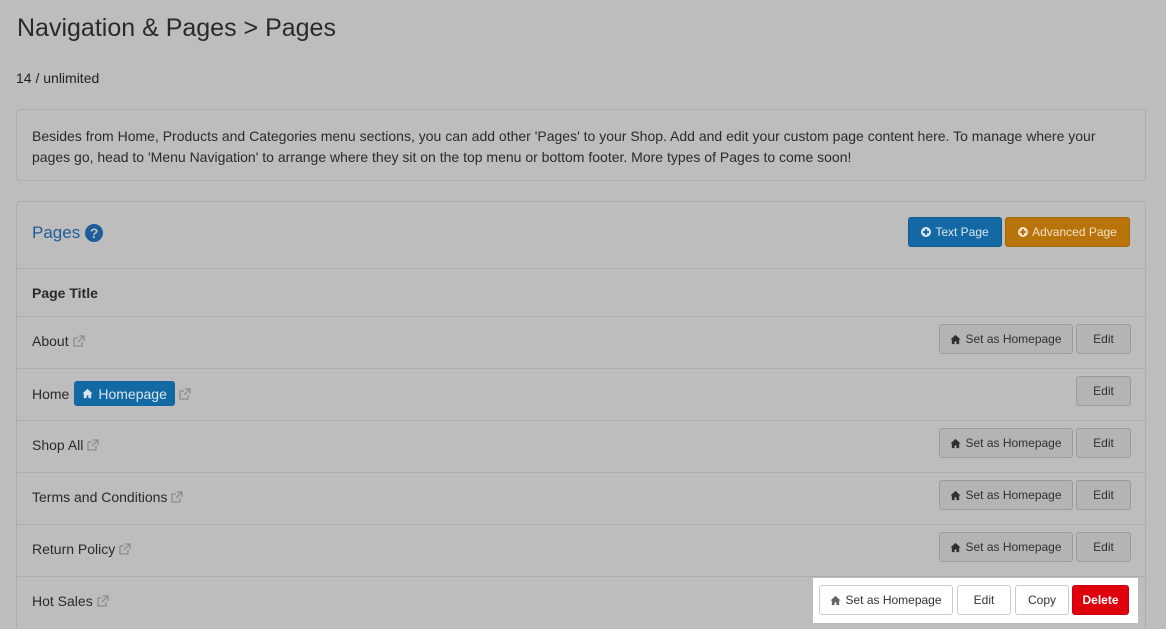 The height and width of the screenshot is (629, 1166). What do you see at coordinates (56, 232) in the screenshot?
I see `panel-title-label: Pages` at bounding box center [56, 232].